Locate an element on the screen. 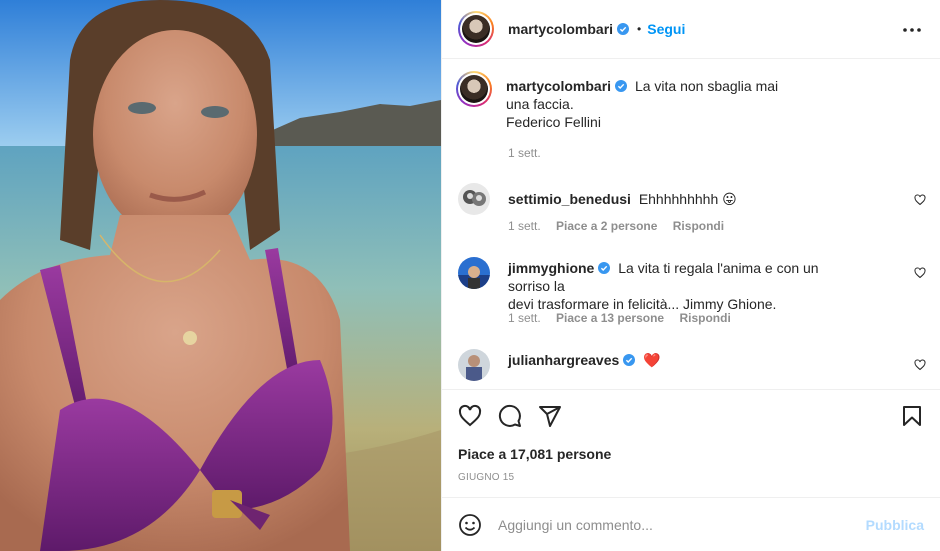 This screenshot has width=940, height=551. author-username: martycolombari is located at coordinates (560, 29).